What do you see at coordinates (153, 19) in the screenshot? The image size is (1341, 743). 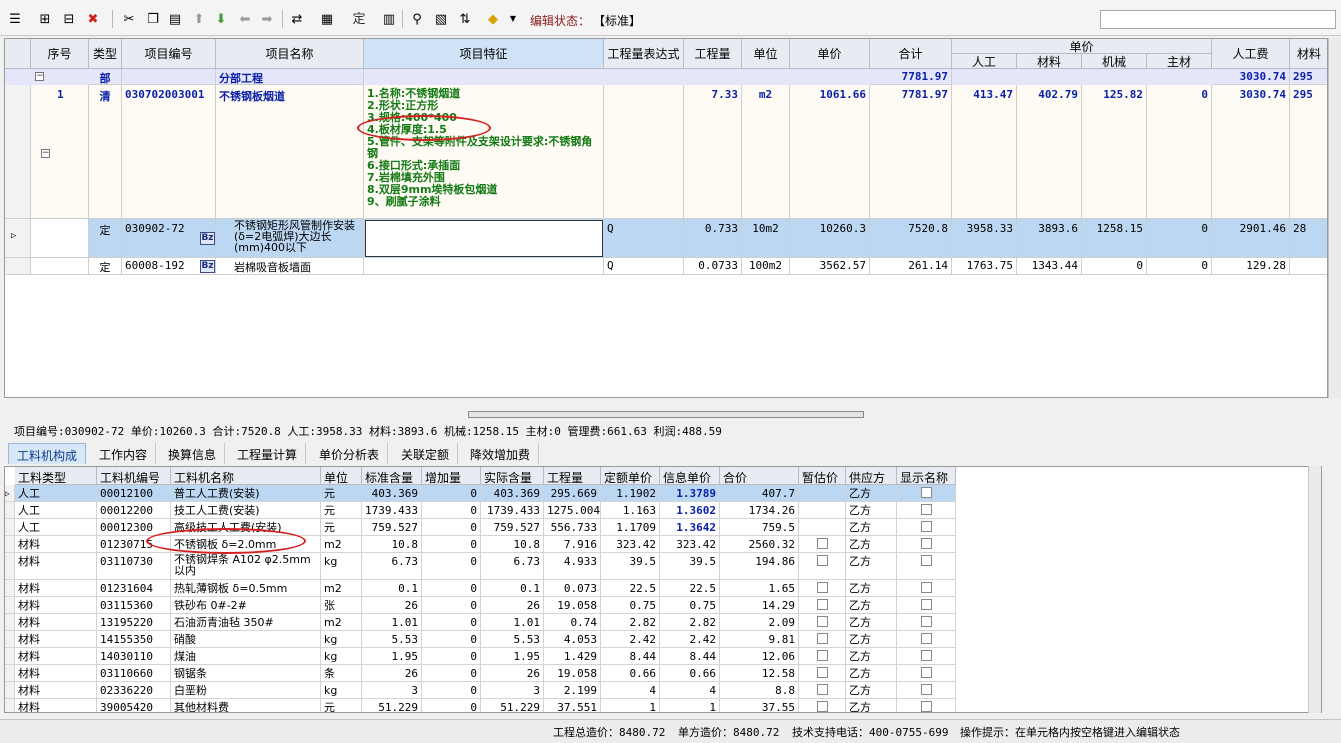 I see `copy-icon: ❐` at bounding box center [153, 19].